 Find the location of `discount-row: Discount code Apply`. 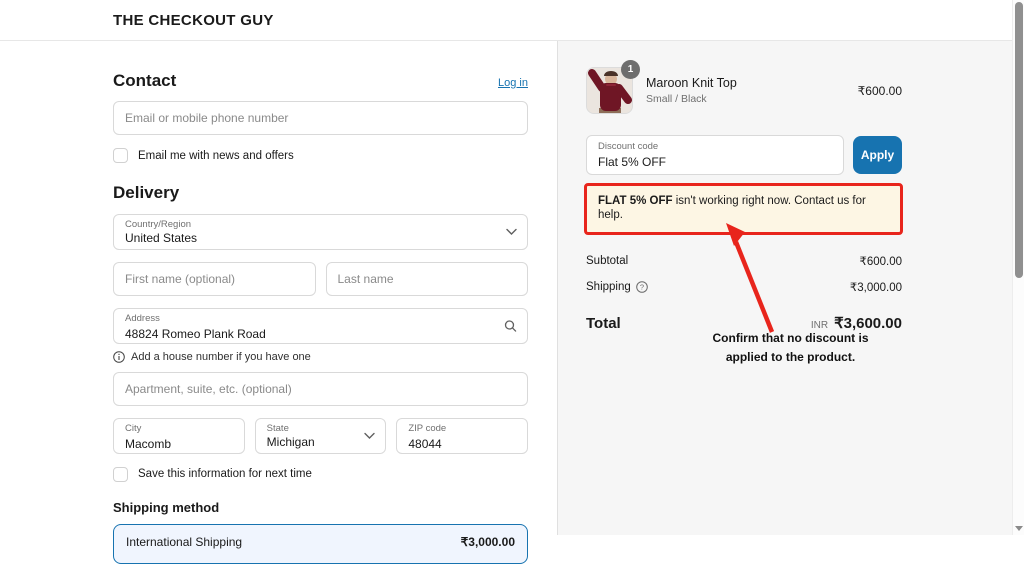

discount-row: Discount code Apply is located at coordinates (744, 155).